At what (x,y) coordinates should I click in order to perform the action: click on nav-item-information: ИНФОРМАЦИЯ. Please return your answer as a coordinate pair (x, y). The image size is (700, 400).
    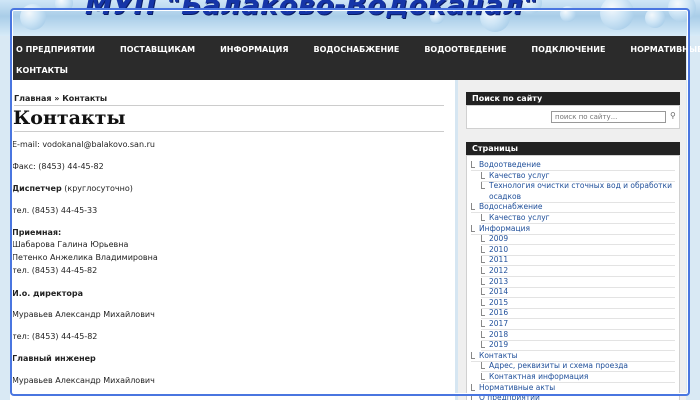
    Looking at the image, I should click on (254, 49).